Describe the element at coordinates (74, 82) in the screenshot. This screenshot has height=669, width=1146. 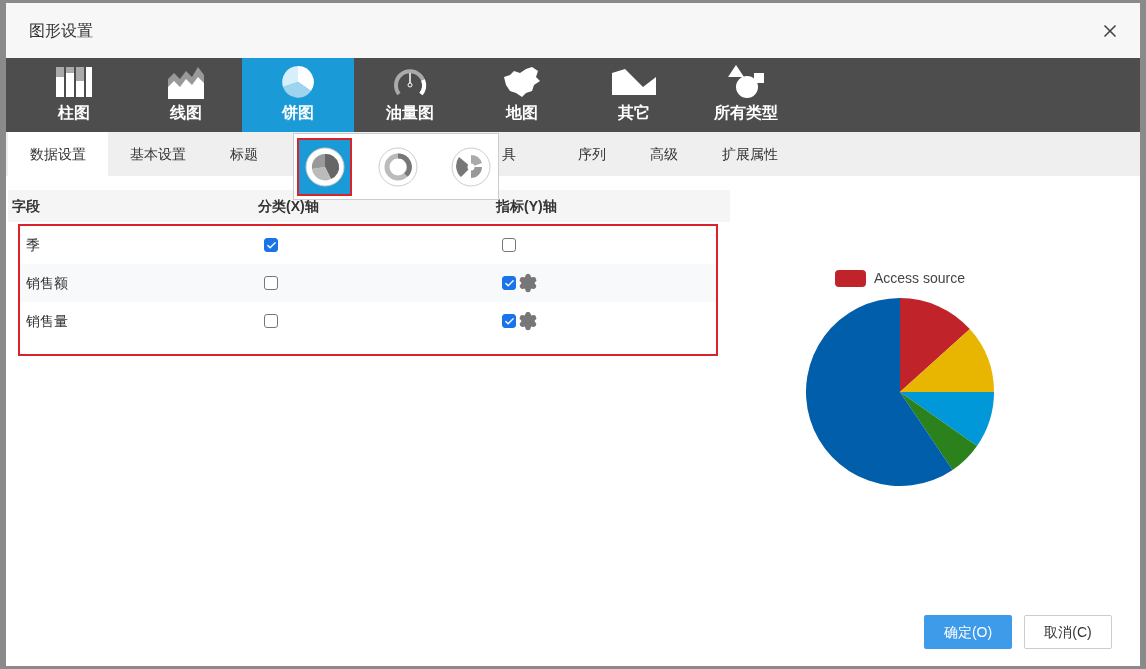
I see `bar-chart-icon` at that location.